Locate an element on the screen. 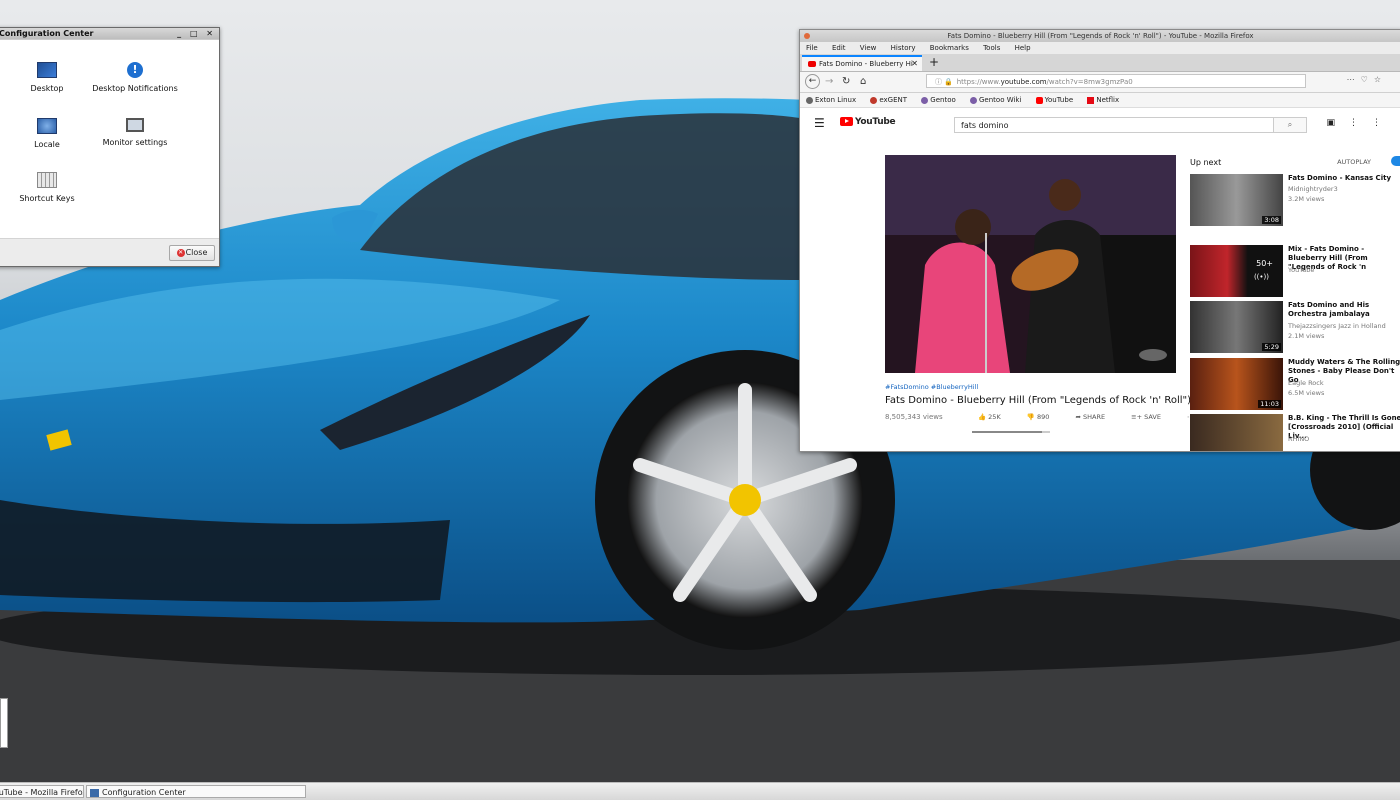  menu-bookmarks: Bookmarks is located at coordinates (949, 48).